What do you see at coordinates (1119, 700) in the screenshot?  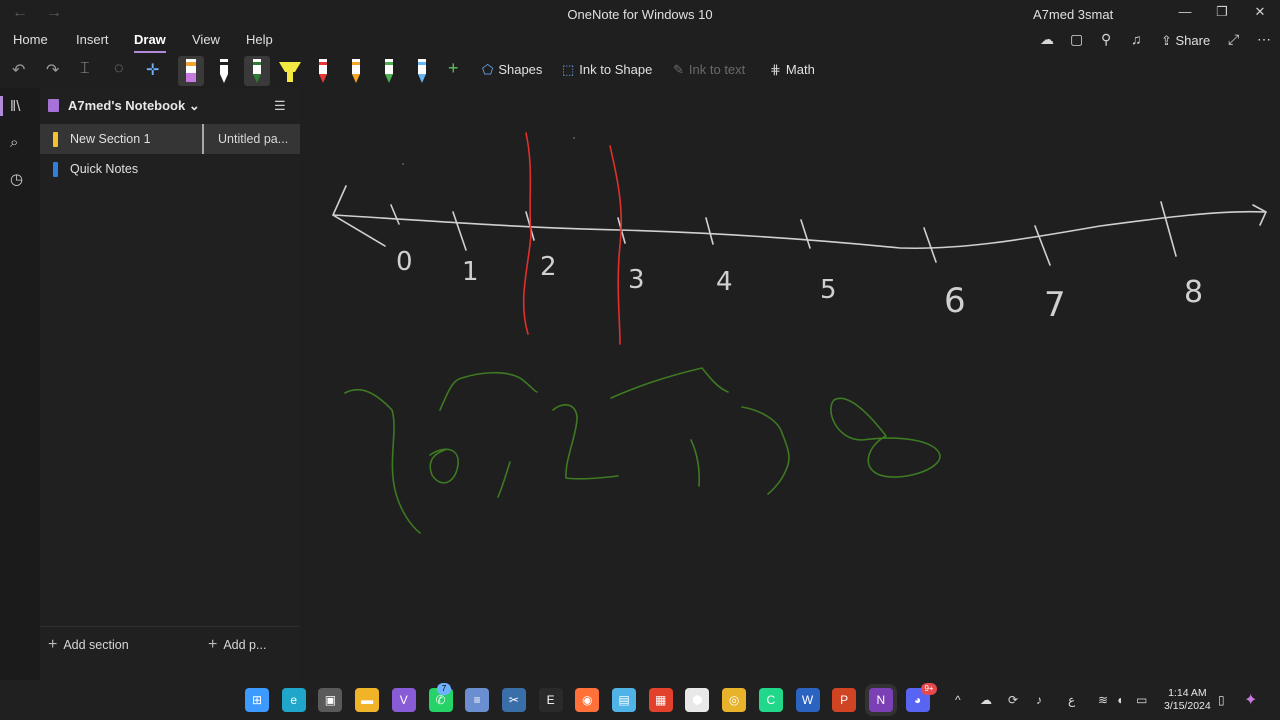 I see `volume-icon: ◖` at bounding box center [1119, 700].